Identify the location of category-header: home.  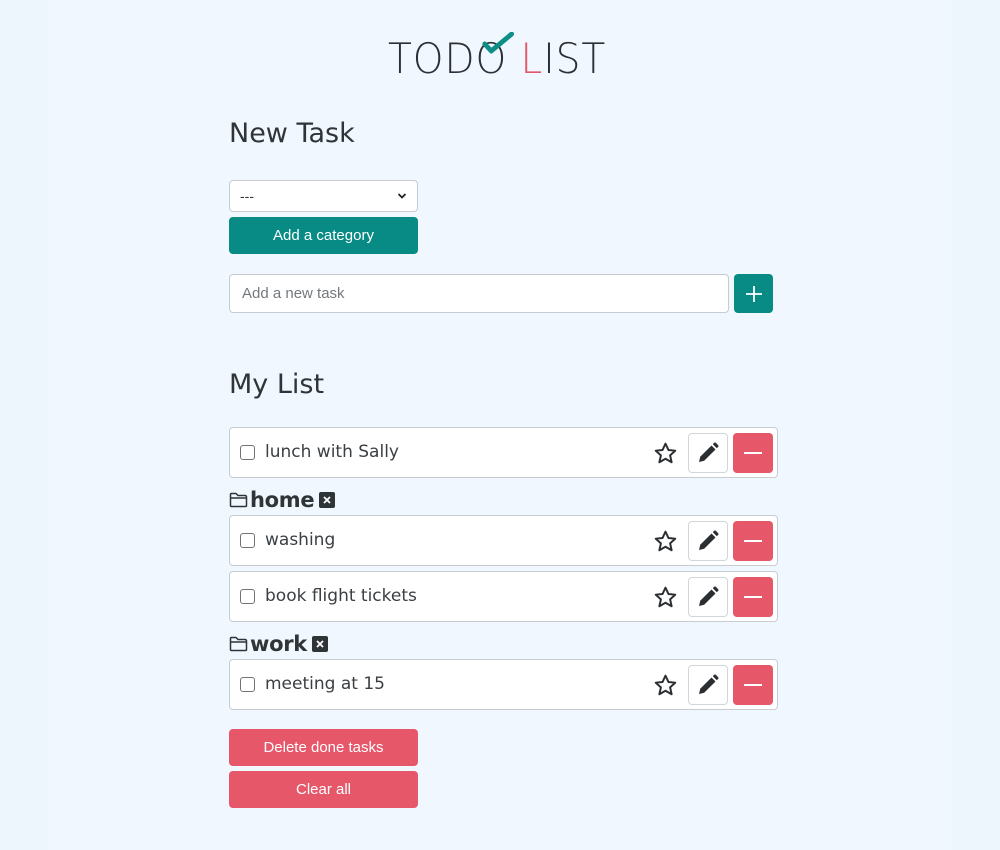
(282, 500).